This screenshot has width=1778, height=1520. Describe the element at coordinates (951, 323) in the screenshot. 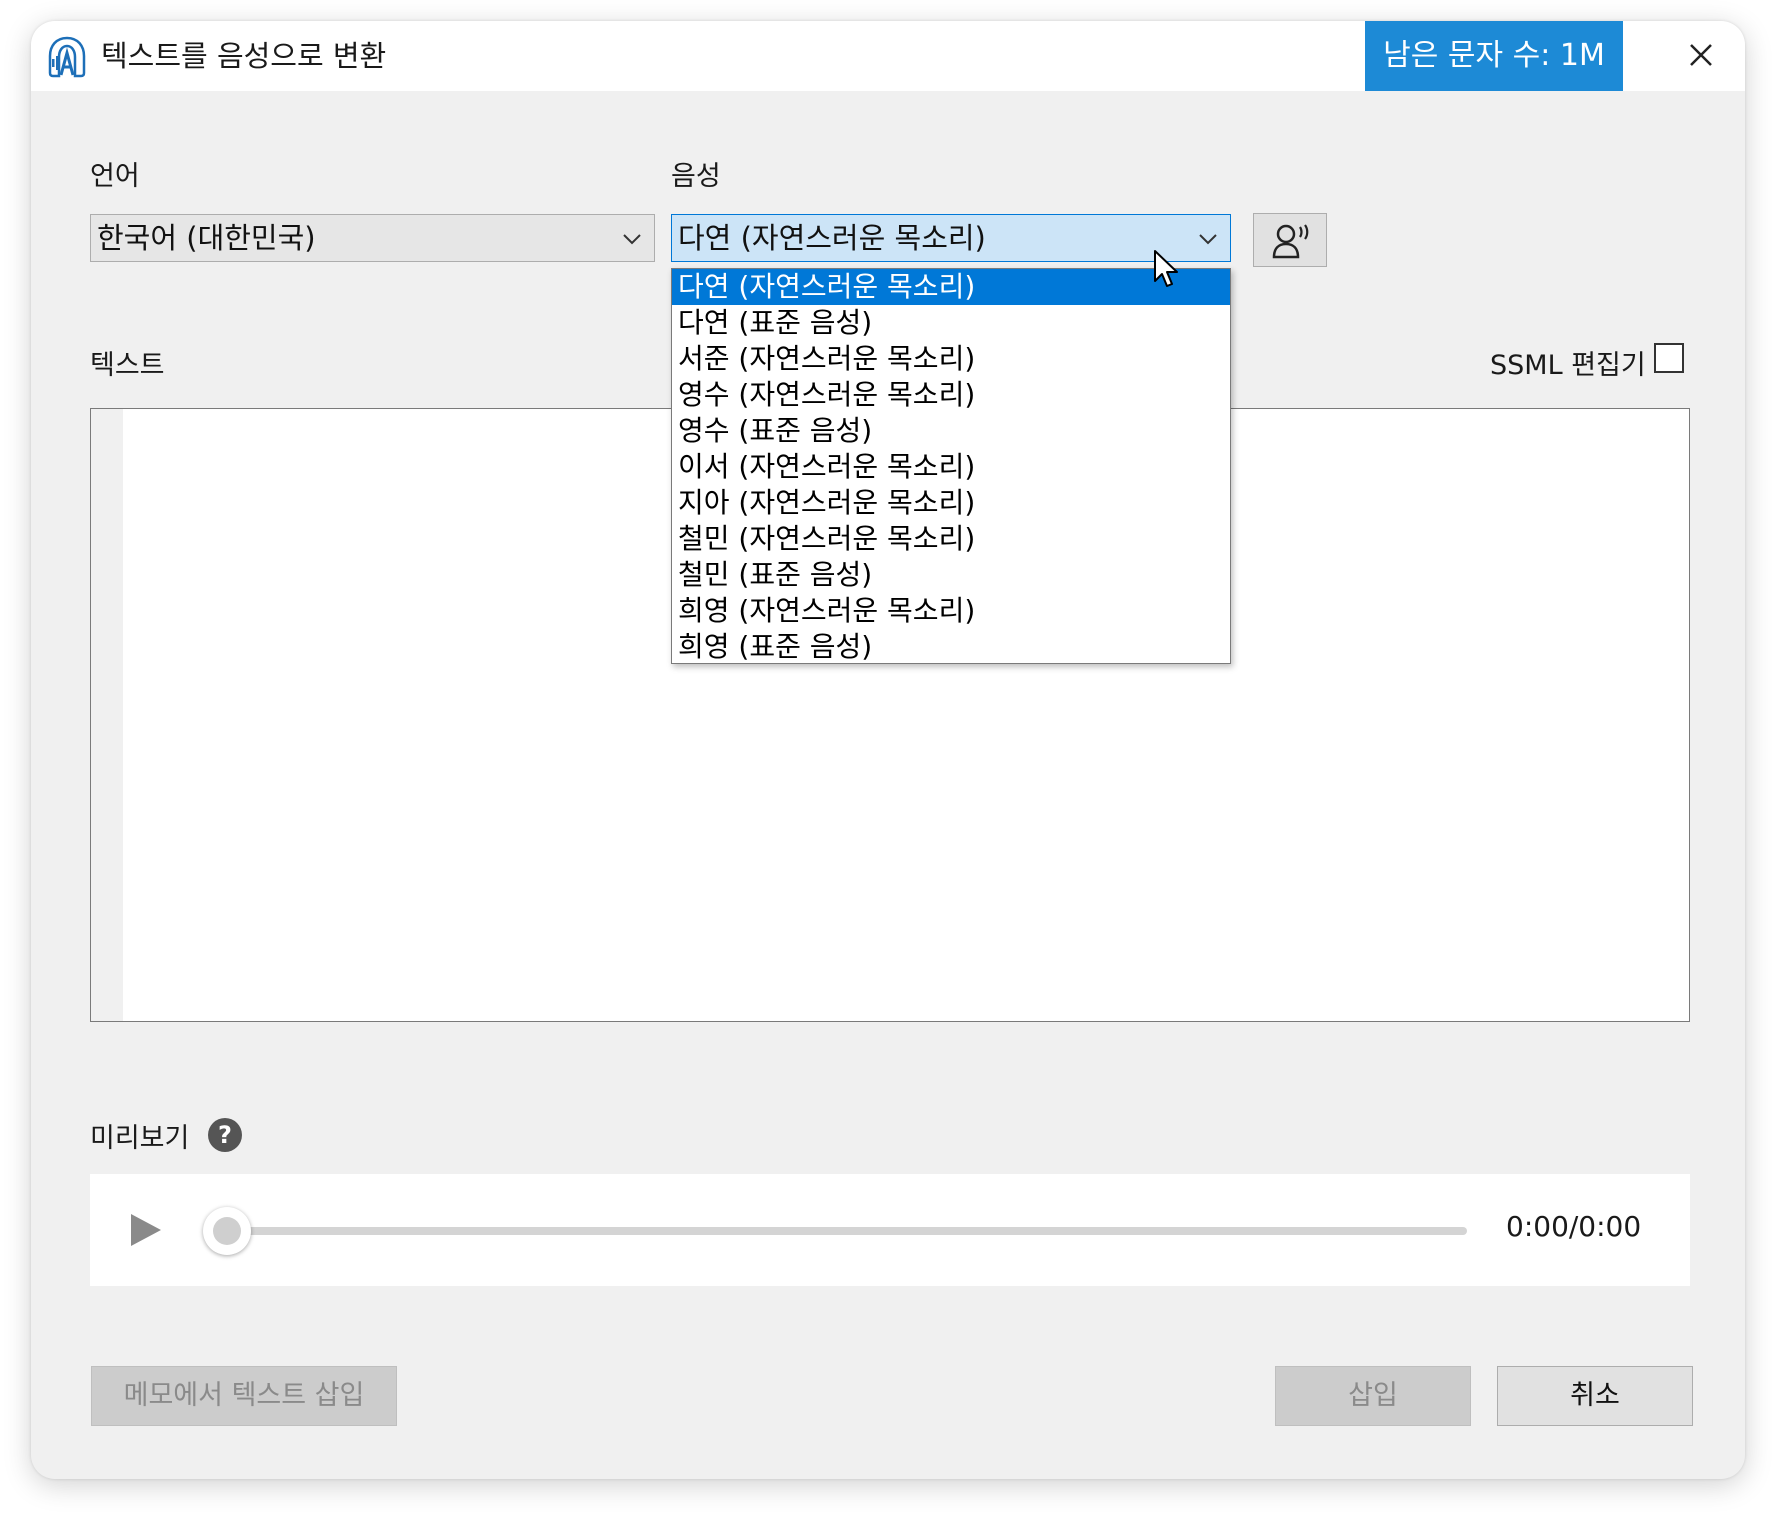

I see `voice-option: 다연 (표준 음성)` at that location.